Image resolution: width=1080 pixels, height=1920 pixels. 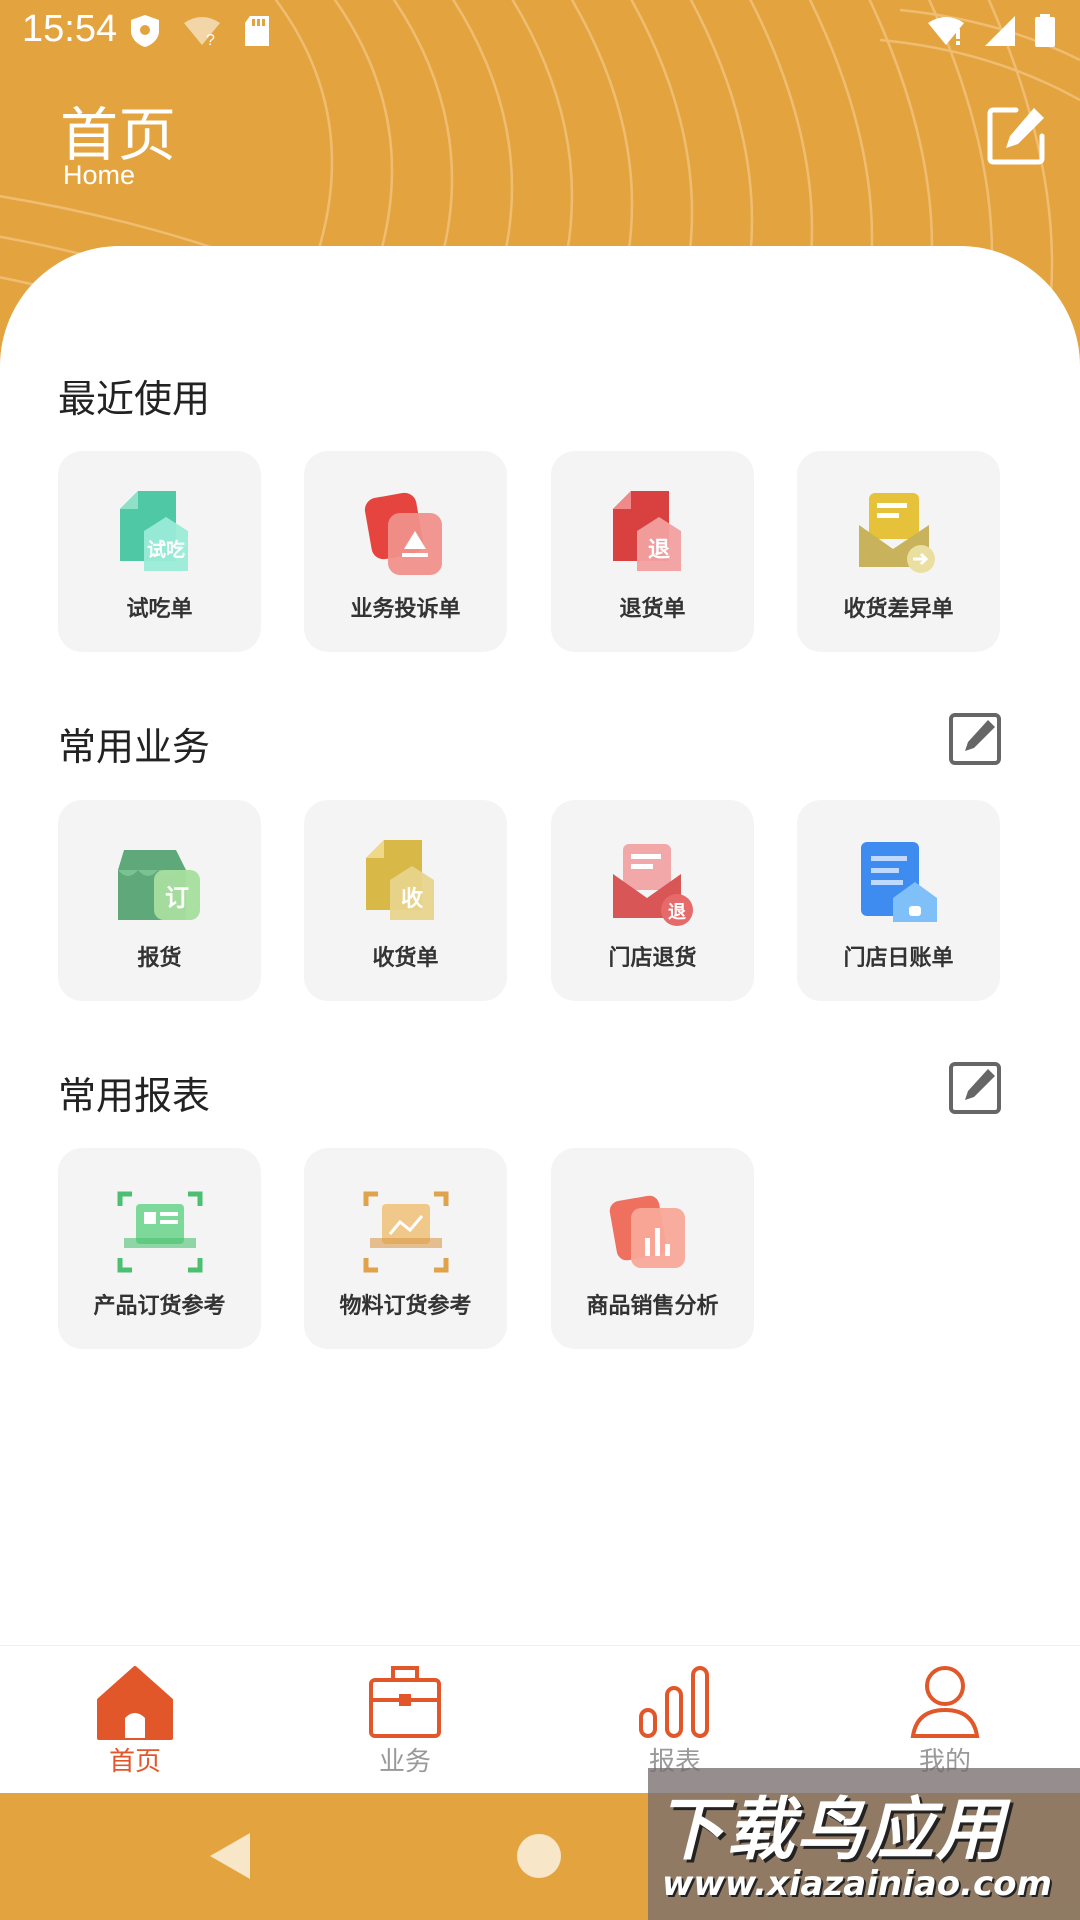 I want to click on nav-business-label: 业务, so click(x=404, y=1762).